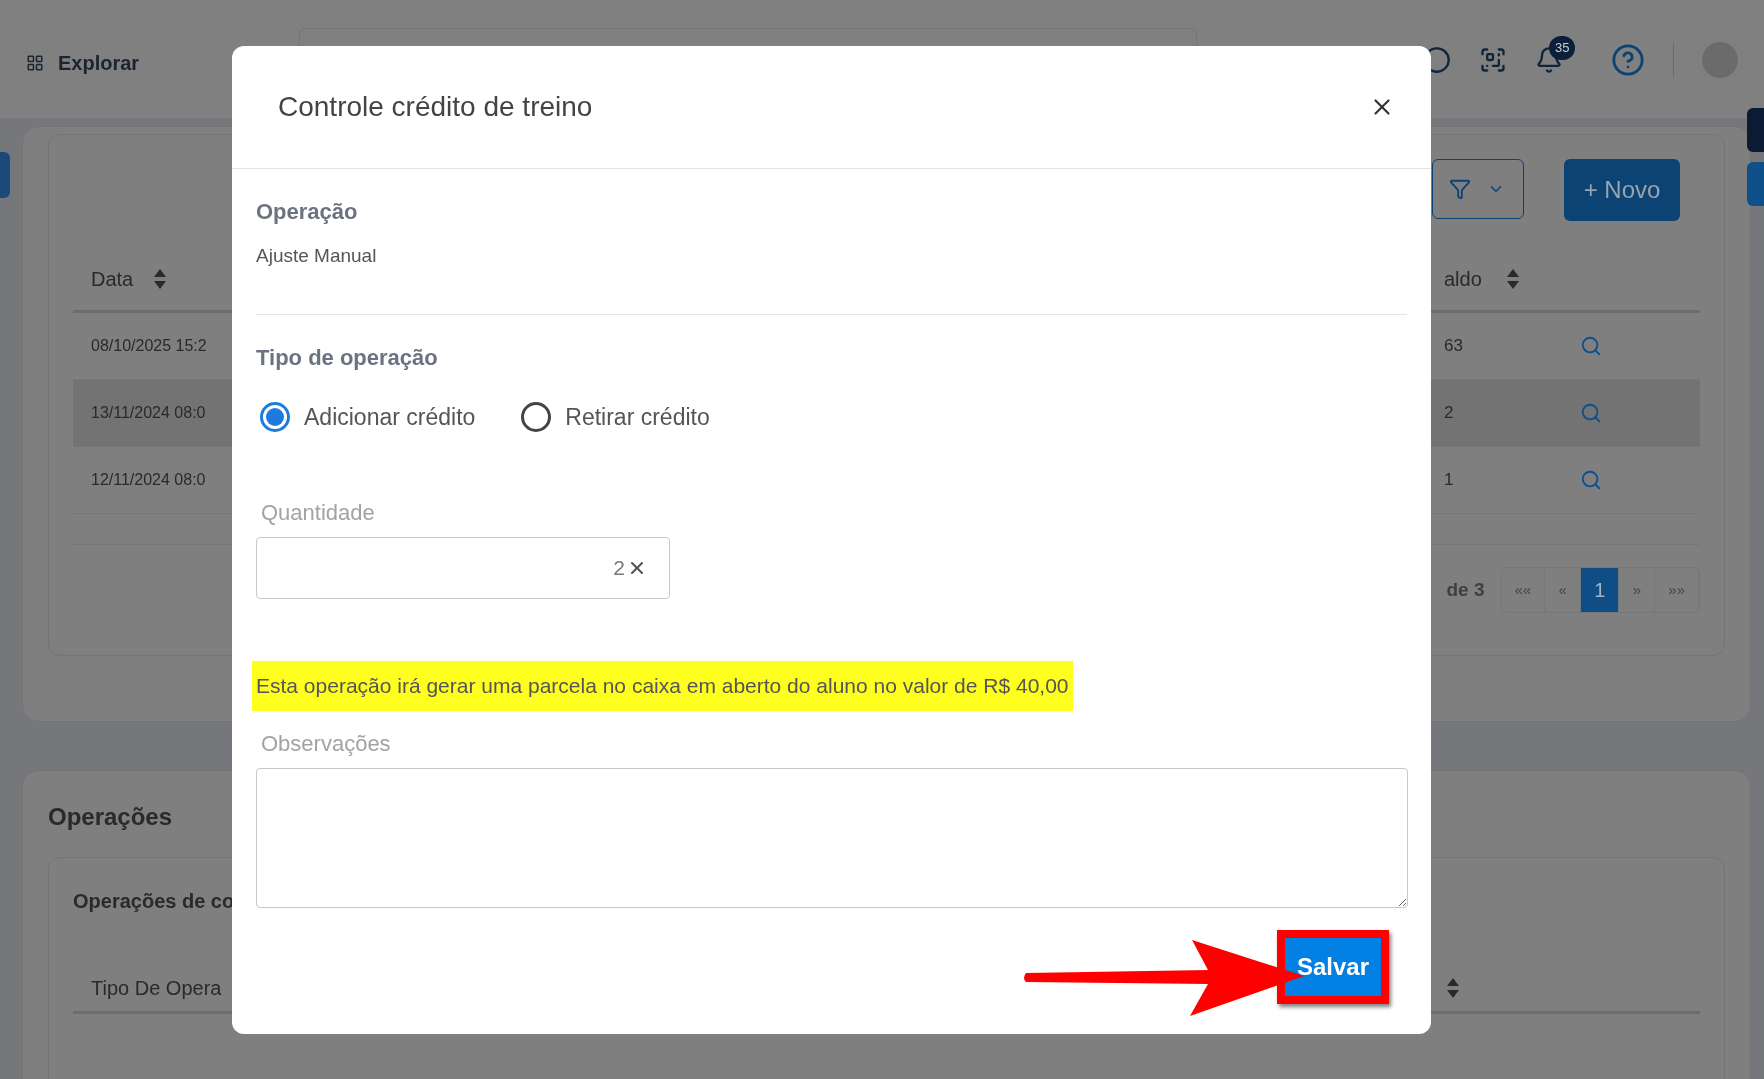  Describe the element at coordinates (615, 416) in the screenshot. I see `radio-option: Retirar crédito` at that location.